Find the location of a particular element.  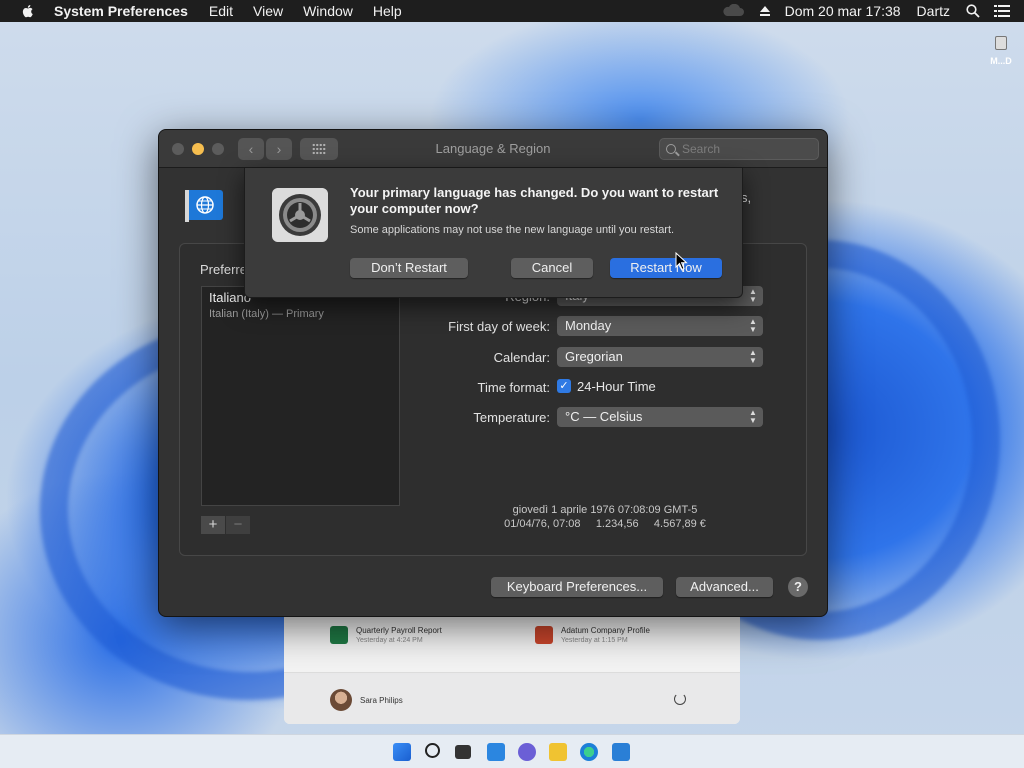

first-day-value: Monday is located at coordinates (588, 325).